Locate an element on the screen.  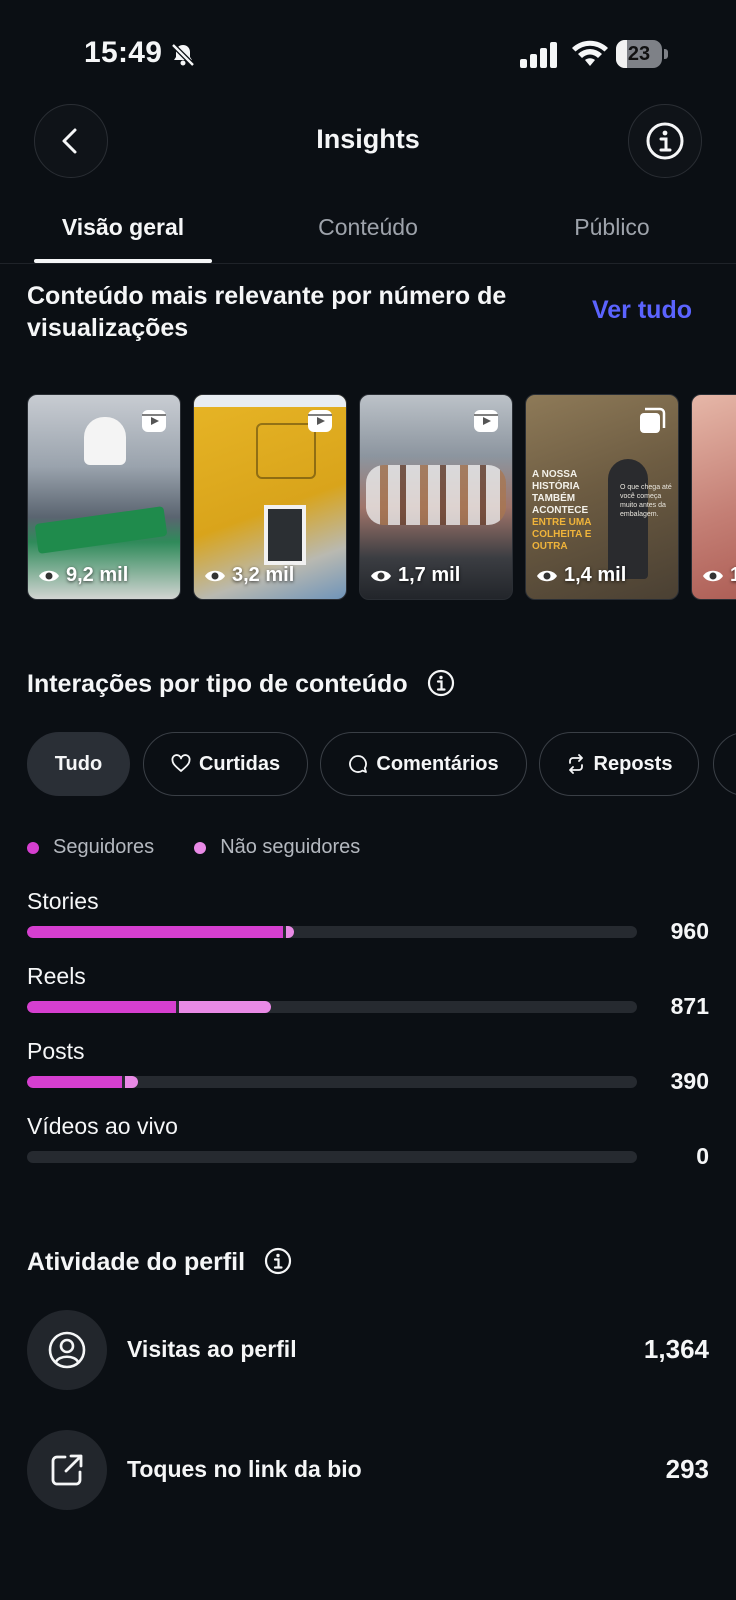
thumbnail-views: 3,2 mil is located at coordinates (263, 575).